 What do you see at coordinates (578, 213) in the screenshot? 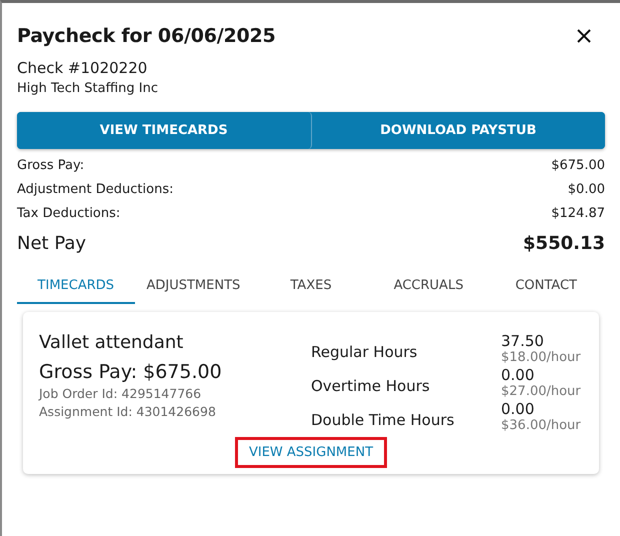
I see `summary-value: $124.87` at bounding box center [578, 213].